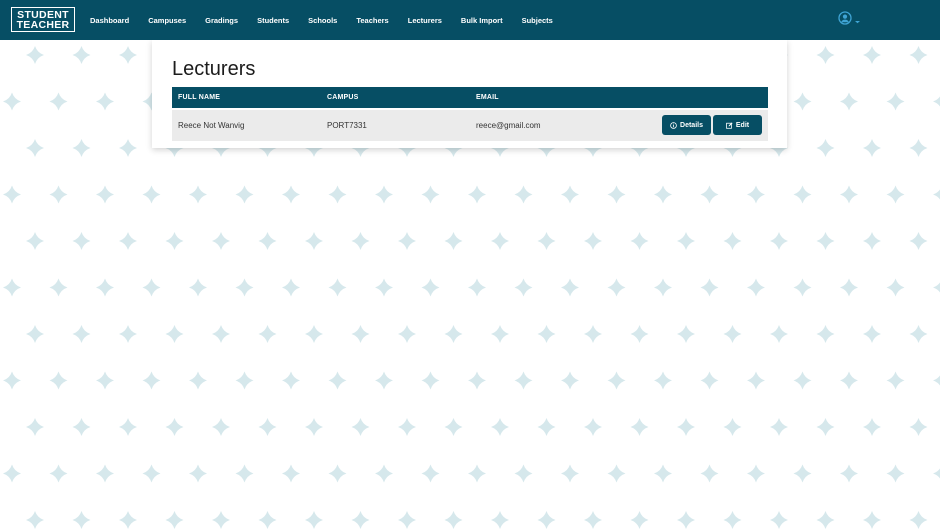 The height and width of the screenshot is (529, 940). I want to click on details-button: Details, so click(686, 125).